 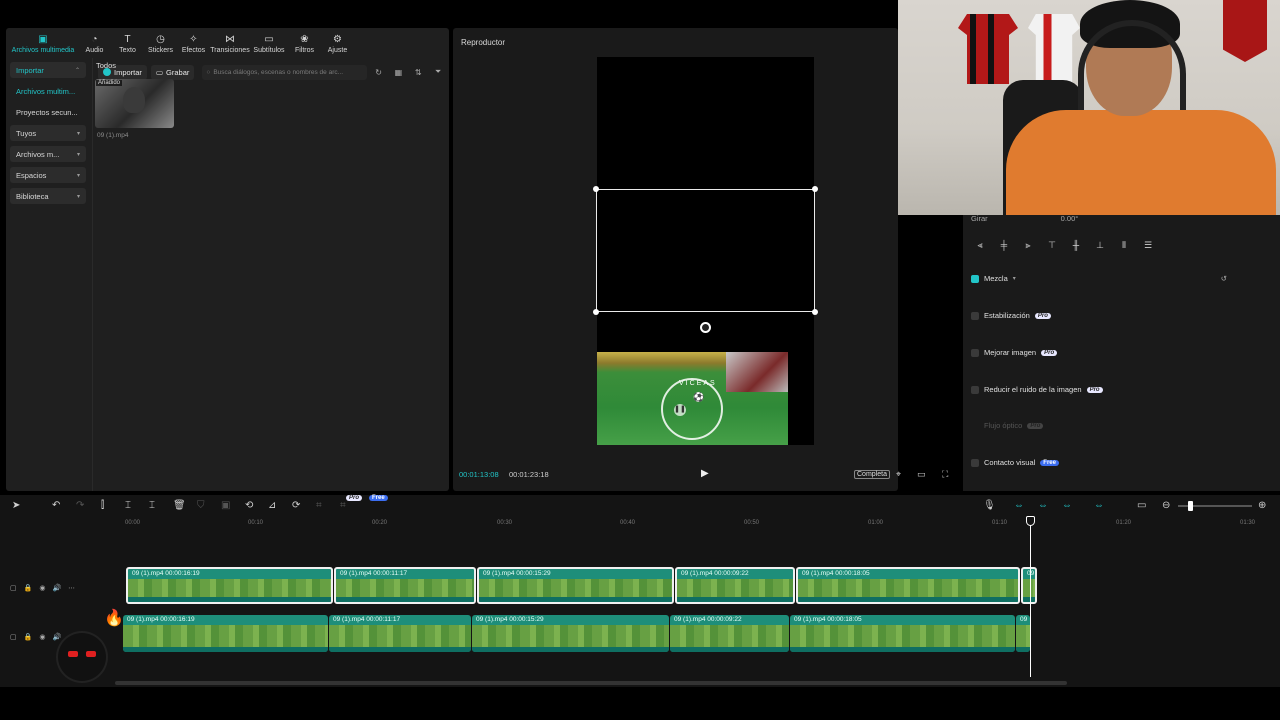 I want to click on timeline-scrollbar, so click(x=591, y=683).